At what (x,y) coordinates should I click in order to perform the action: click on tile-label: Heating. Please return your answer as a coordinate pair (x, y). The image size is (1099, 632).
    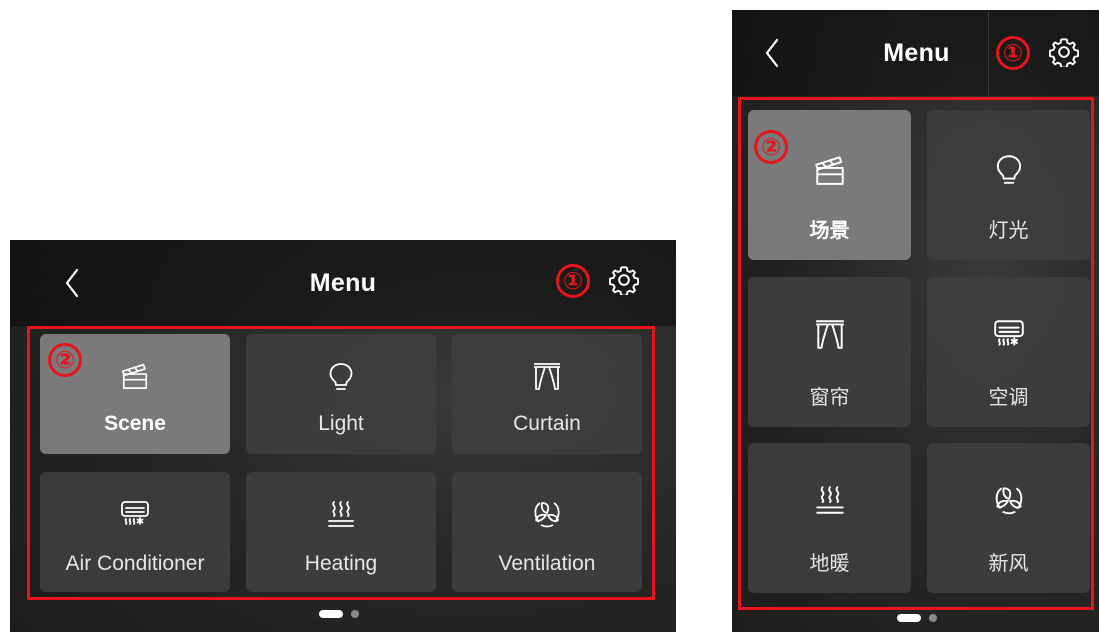
    Looking at the image, I should click on (341, 563).